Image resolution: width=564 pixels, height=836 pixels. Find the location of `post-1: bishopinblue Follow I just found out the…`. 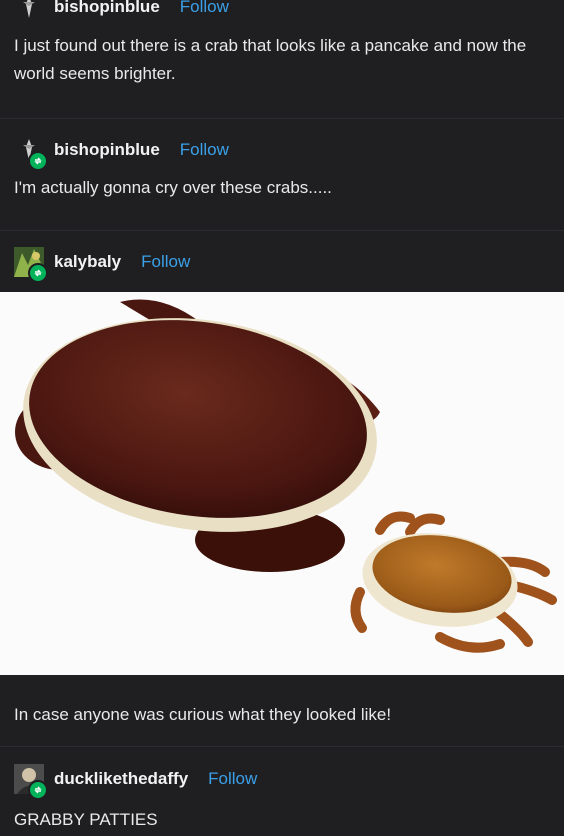

post-1: bishopinblue Follow I just found out the… is located at coordinates (282, 44).